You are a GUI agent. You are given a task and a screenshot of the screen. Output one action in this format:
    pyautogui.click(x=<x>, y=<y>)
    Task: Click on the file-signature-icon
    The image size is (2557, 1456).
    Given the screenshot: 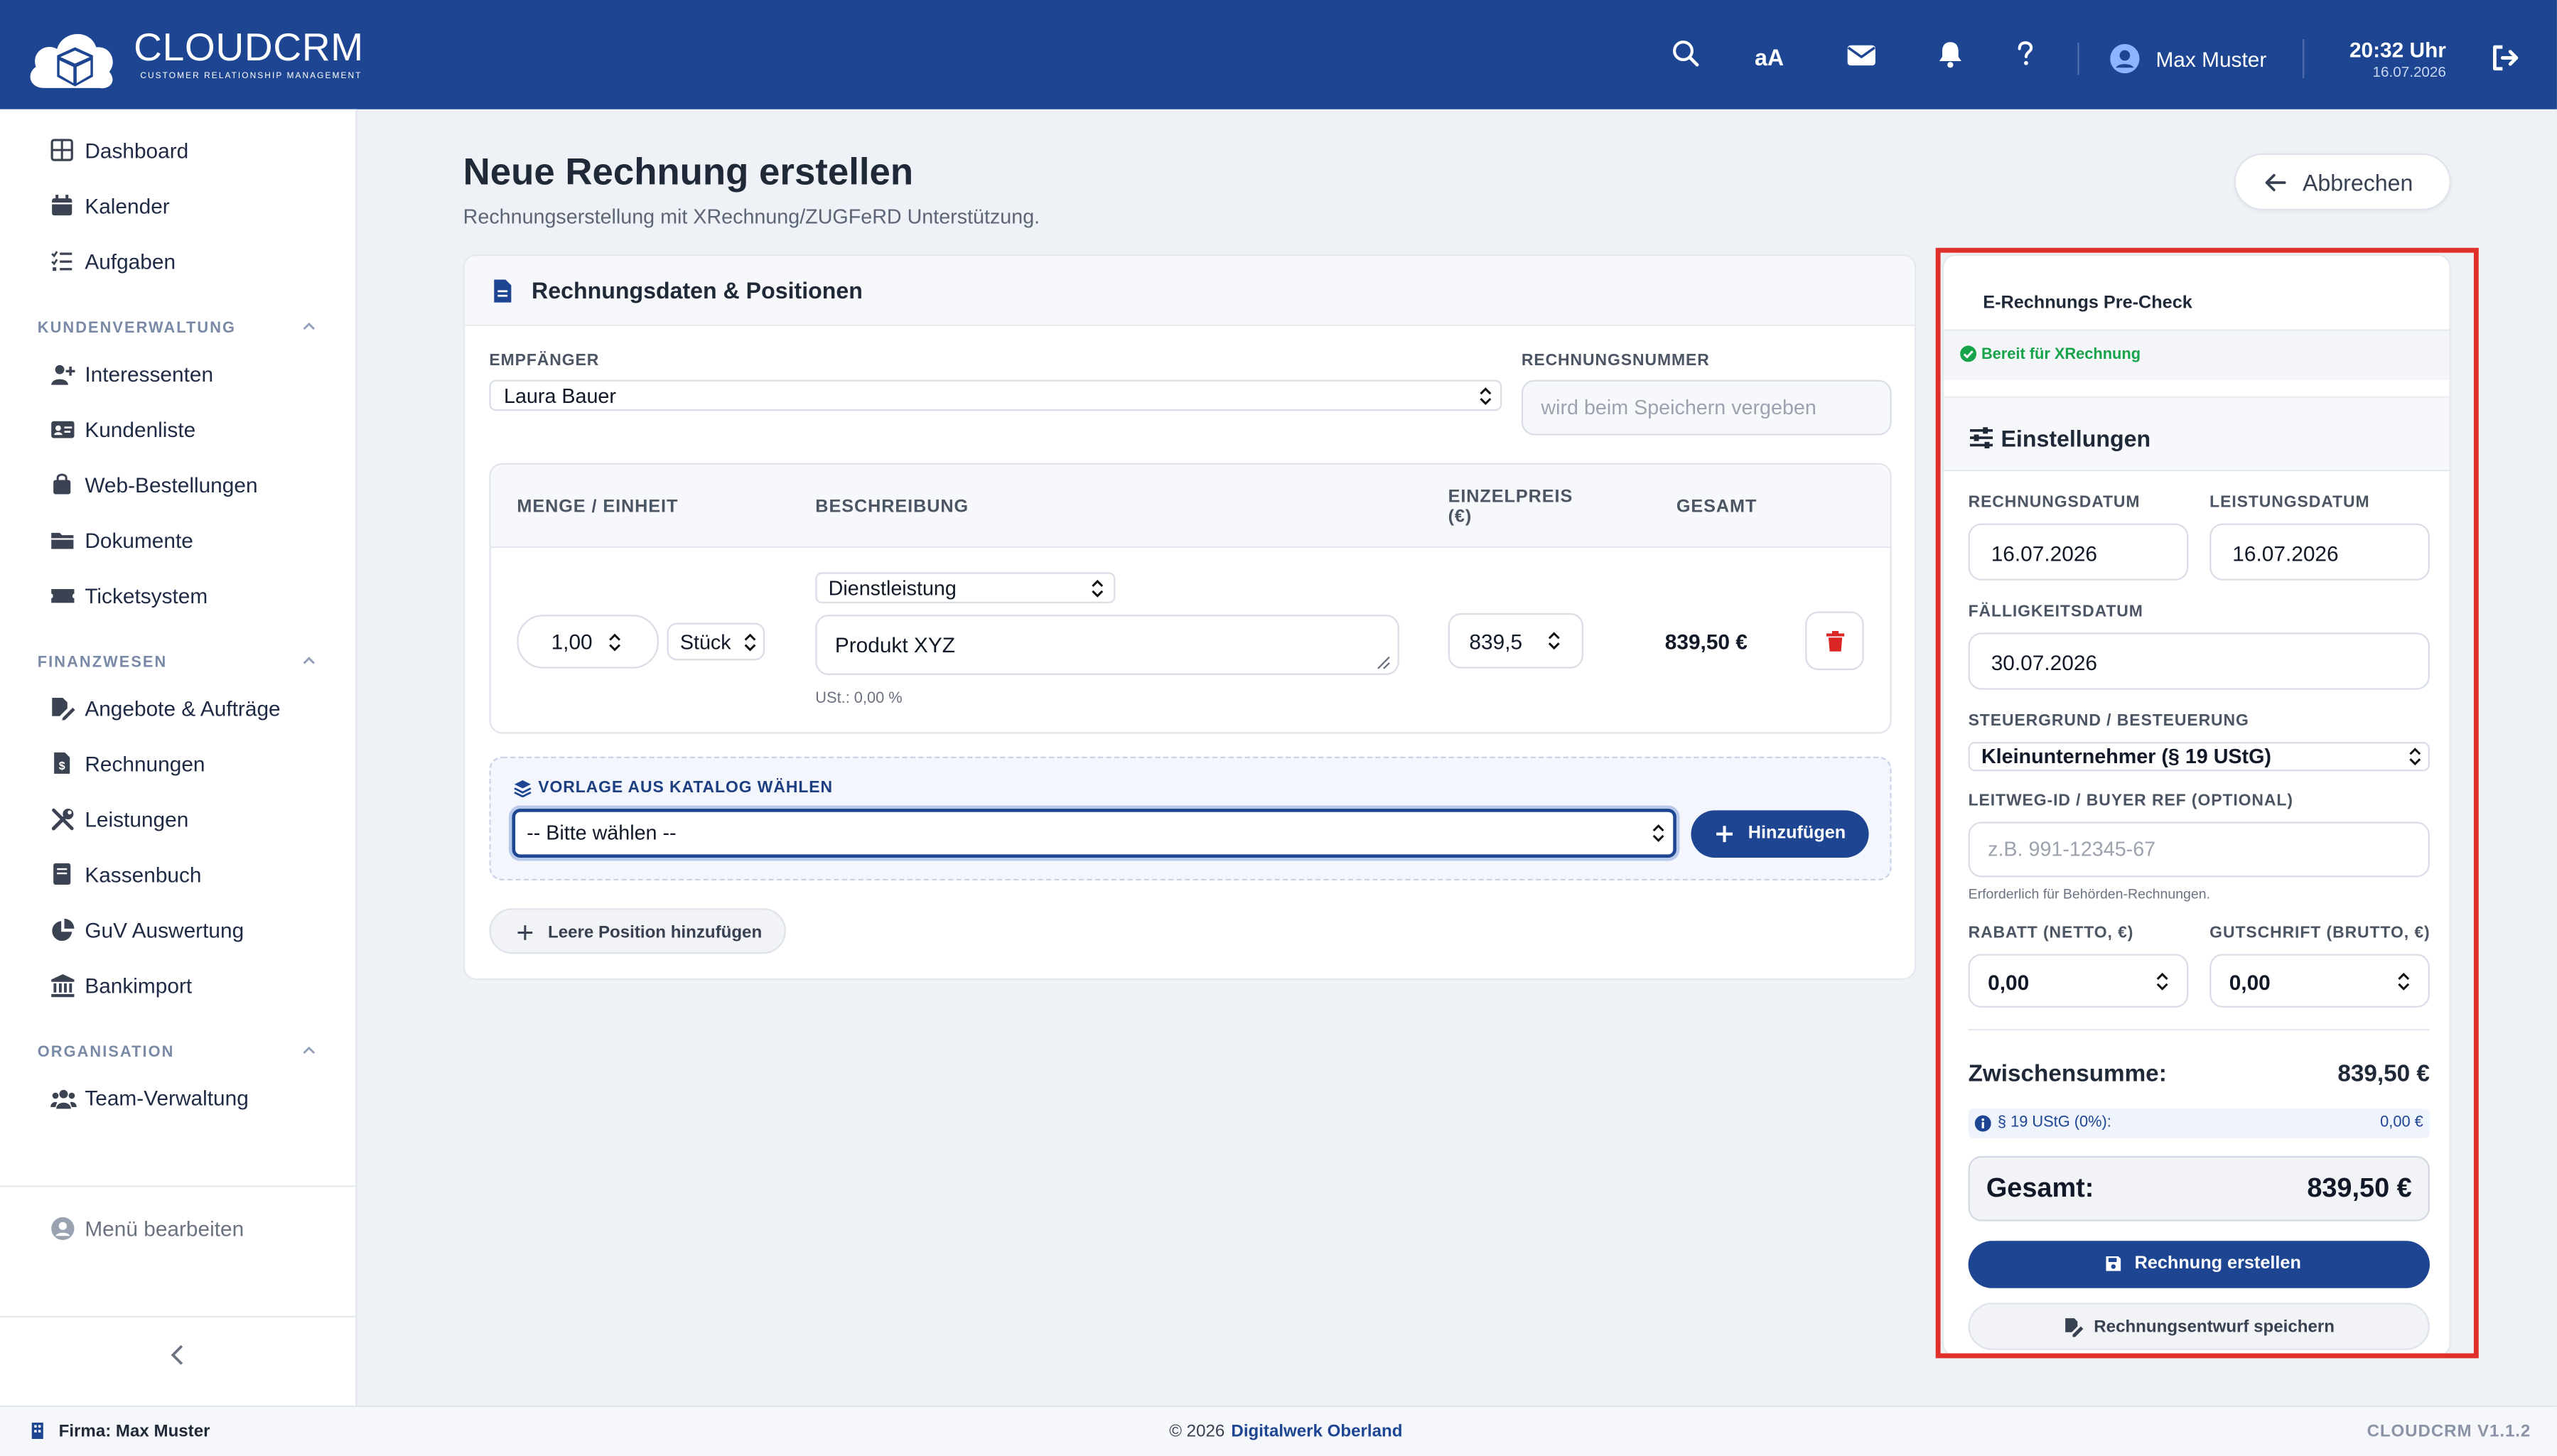 What is the action you would take?
    pyautogui.click(x=64, y=709)
    